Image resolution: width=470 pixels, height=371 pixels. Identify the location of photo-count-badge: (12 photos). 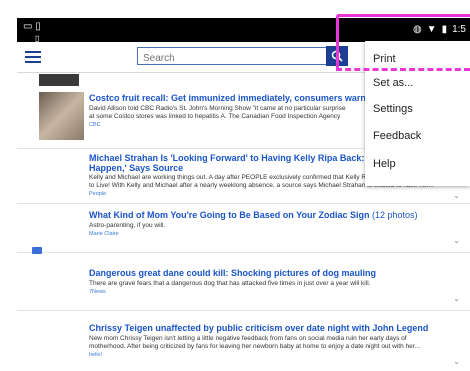
(395, 215).